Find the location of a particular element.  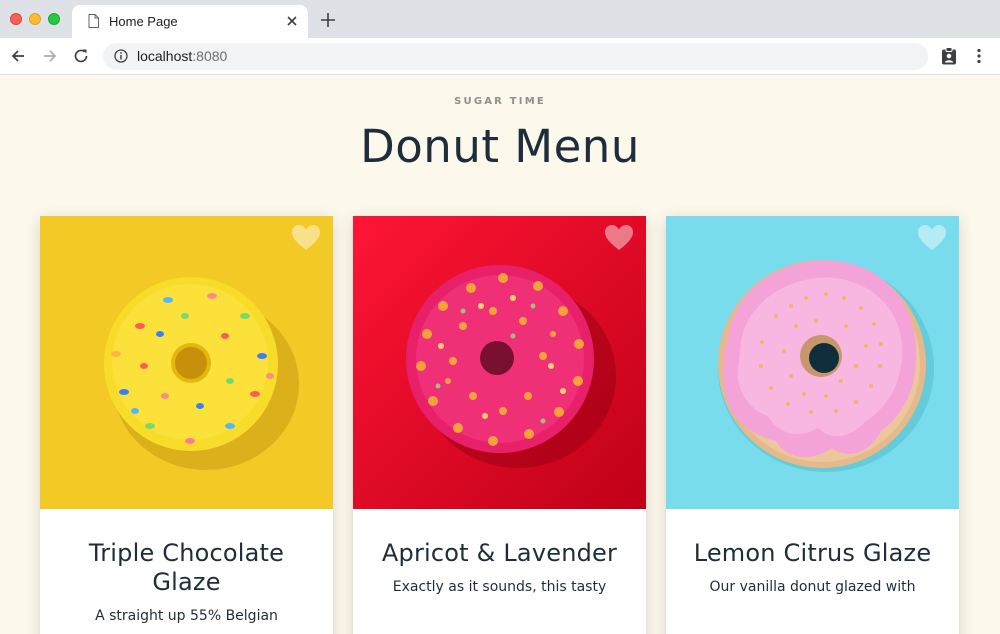

browser-toolbar: localhost:8080 is located at coordinates (500, 56).